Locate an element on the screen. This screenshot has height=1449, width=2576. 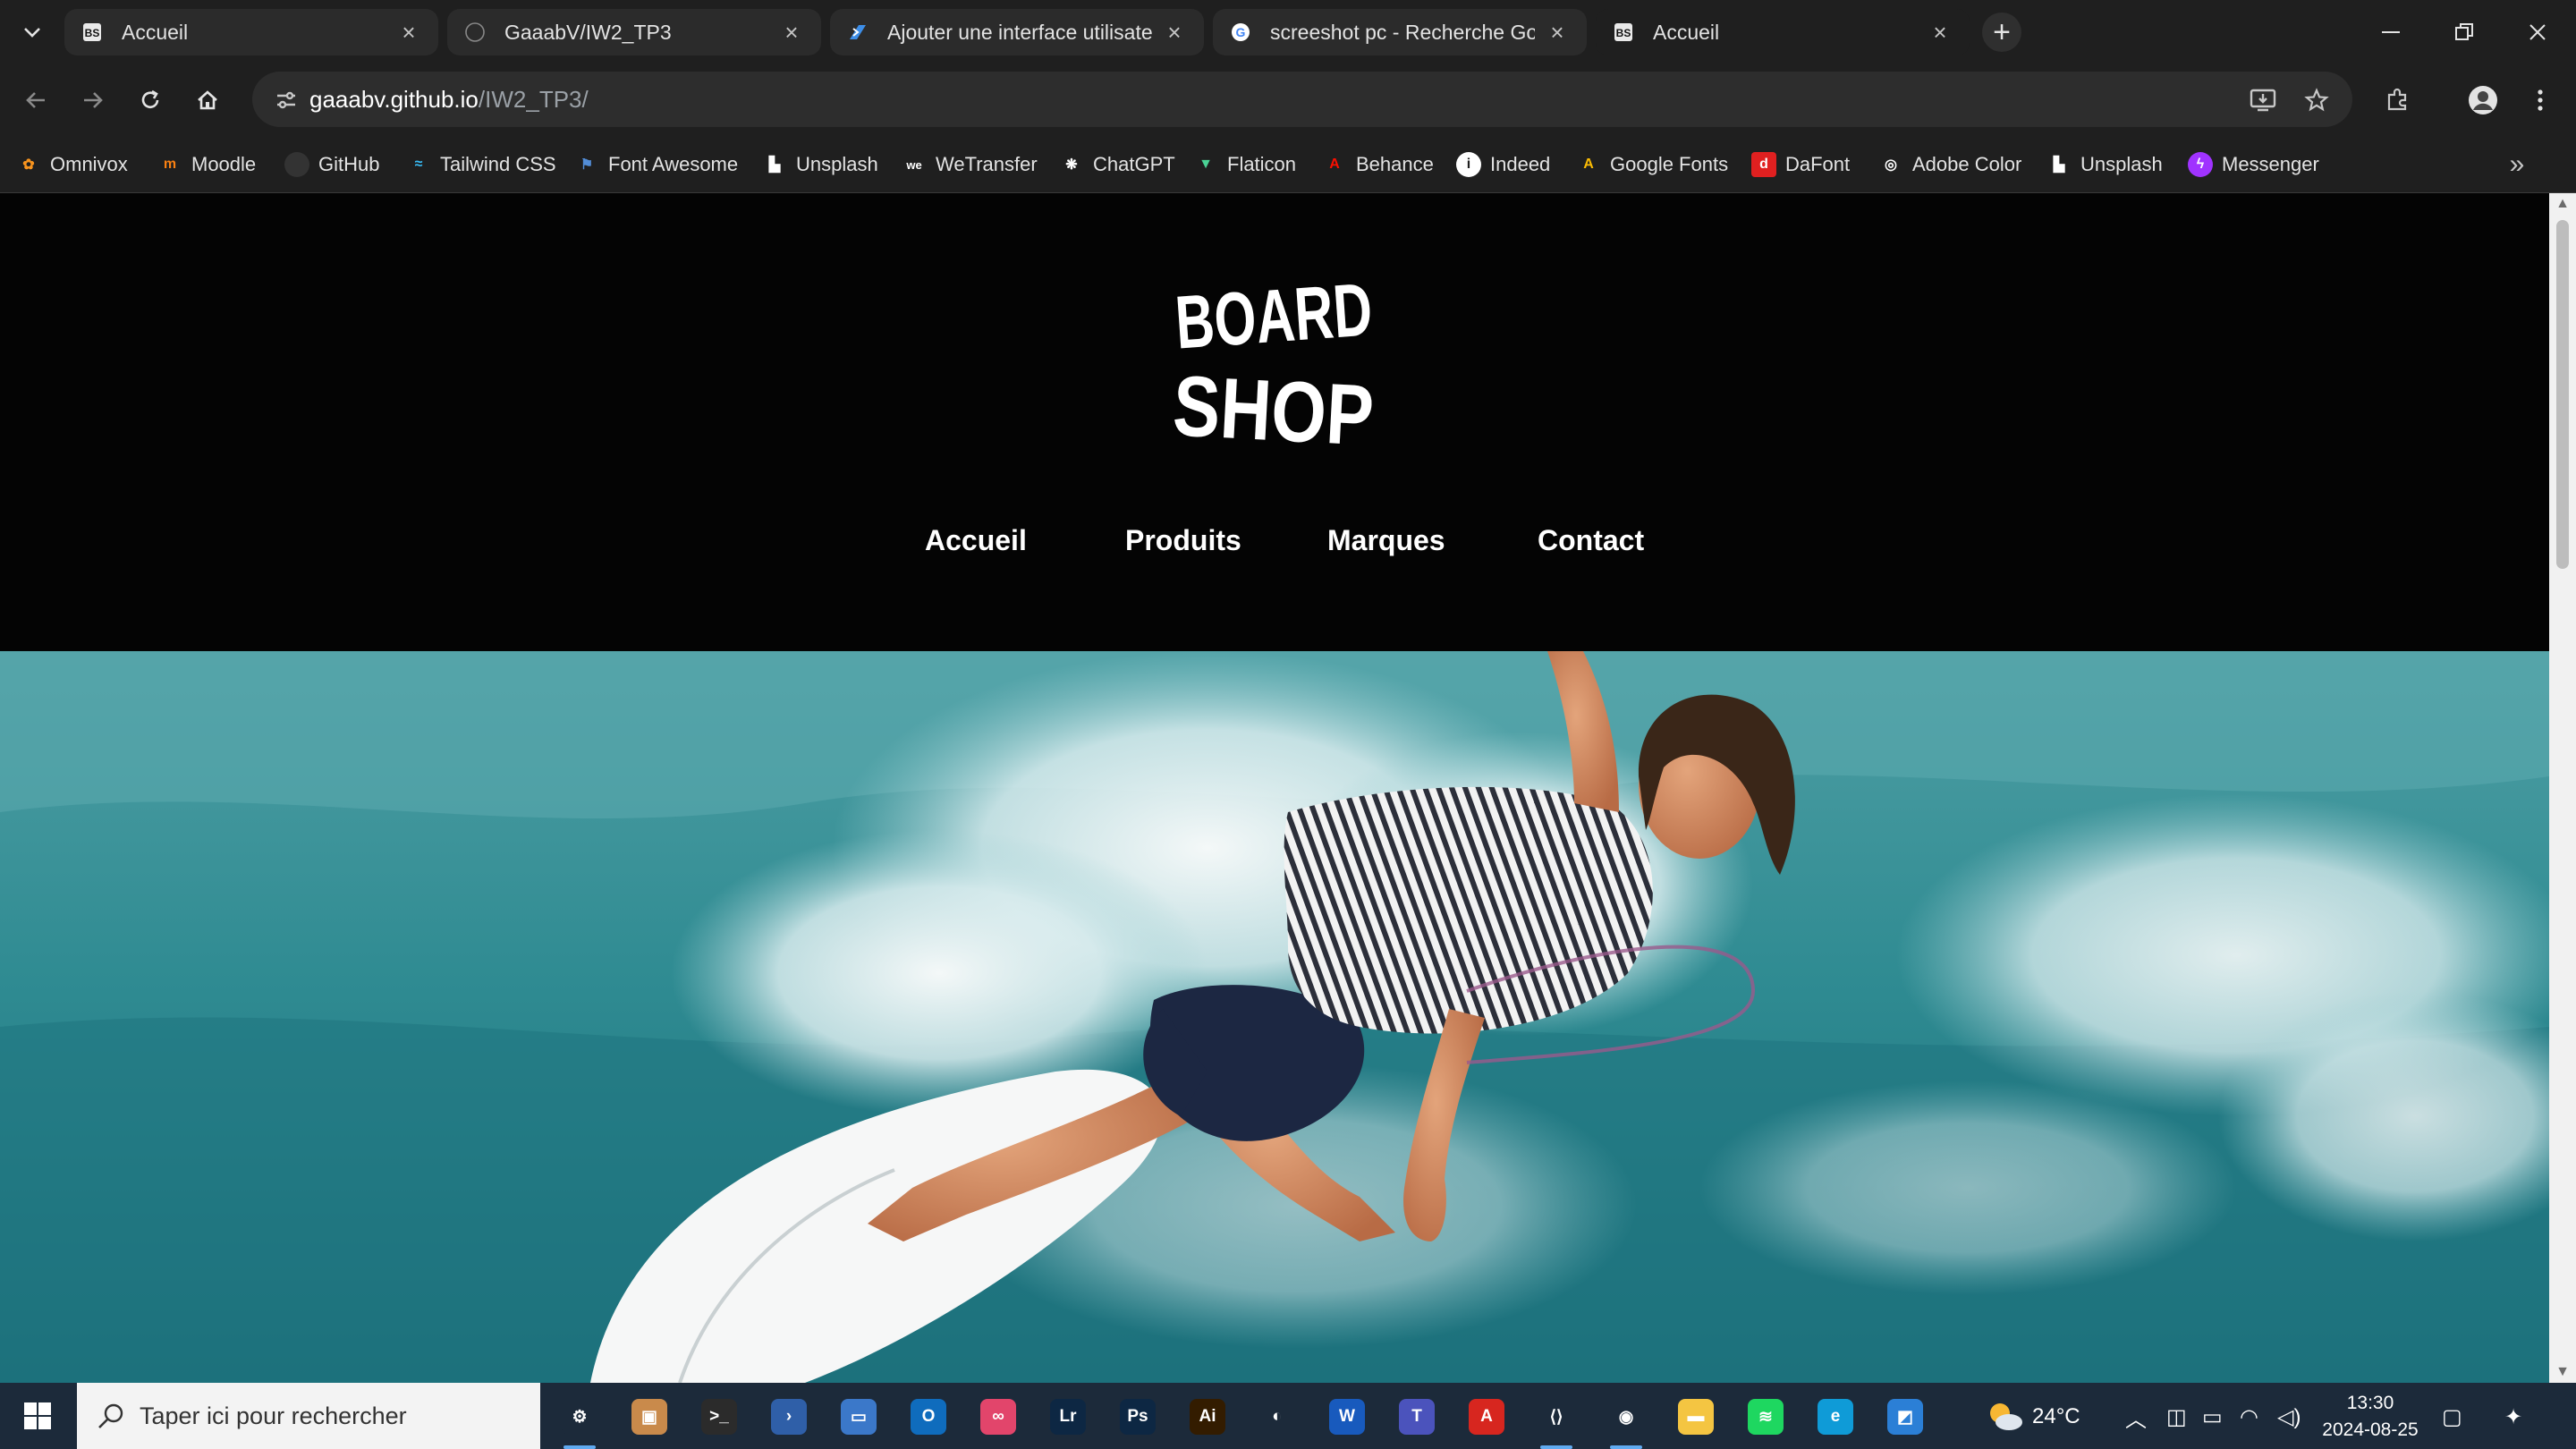
tab-title: Accueil is located at coordinates (1686, 32).